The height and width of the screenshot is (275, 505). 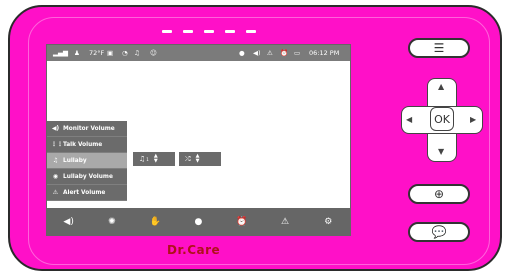 I want to click on menu-icon: ☰, so click(x=439, y=48).